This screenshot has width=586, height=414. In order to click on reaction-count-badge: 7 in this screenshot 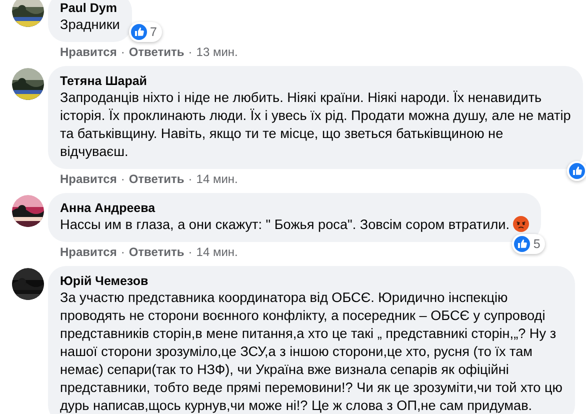, I will do `click(145, 32)`.